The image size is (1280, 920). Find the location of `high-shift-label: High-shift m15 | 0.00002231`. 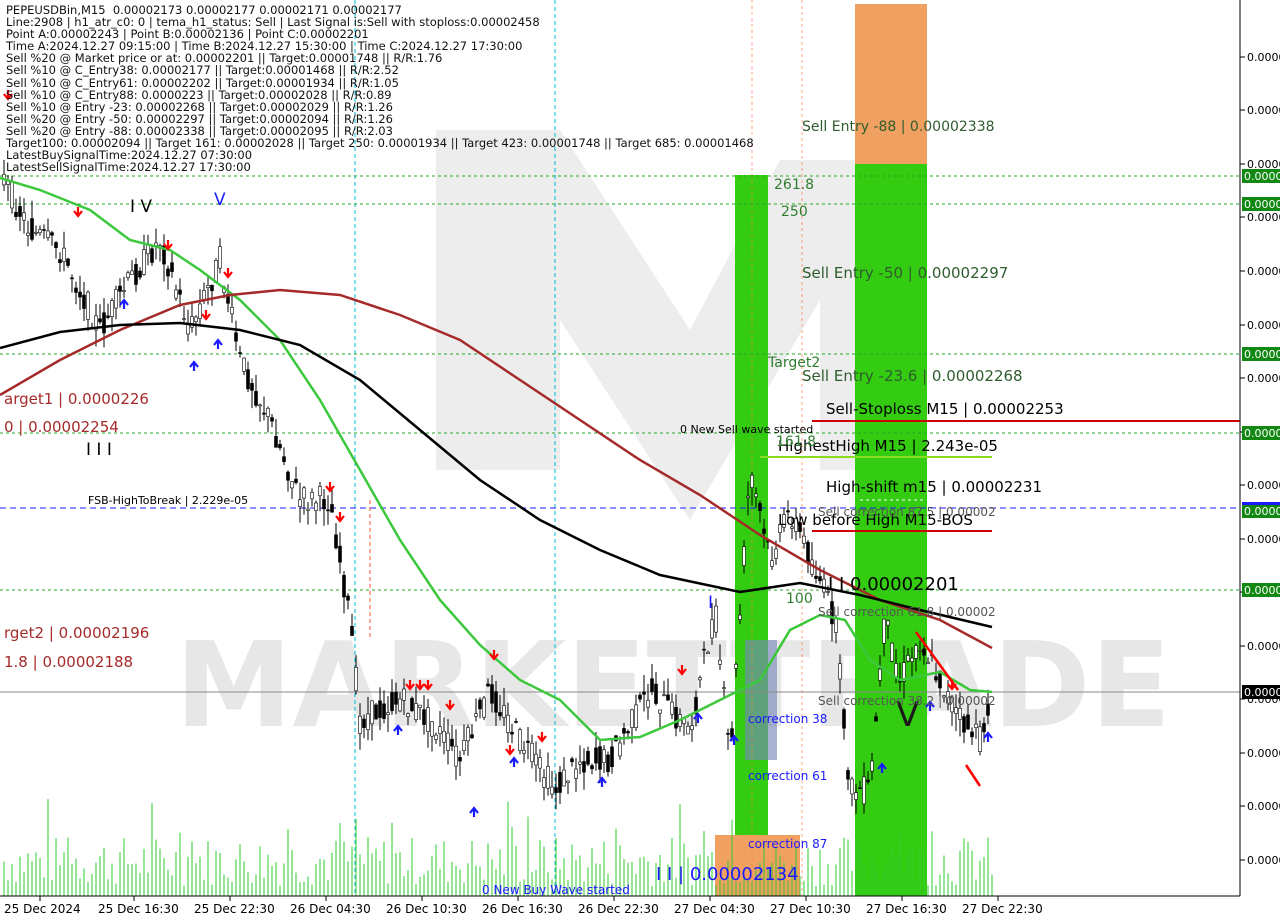

high-shift-label: High-shift m15 | 0.00002231 is located at coordinates (934, 487).